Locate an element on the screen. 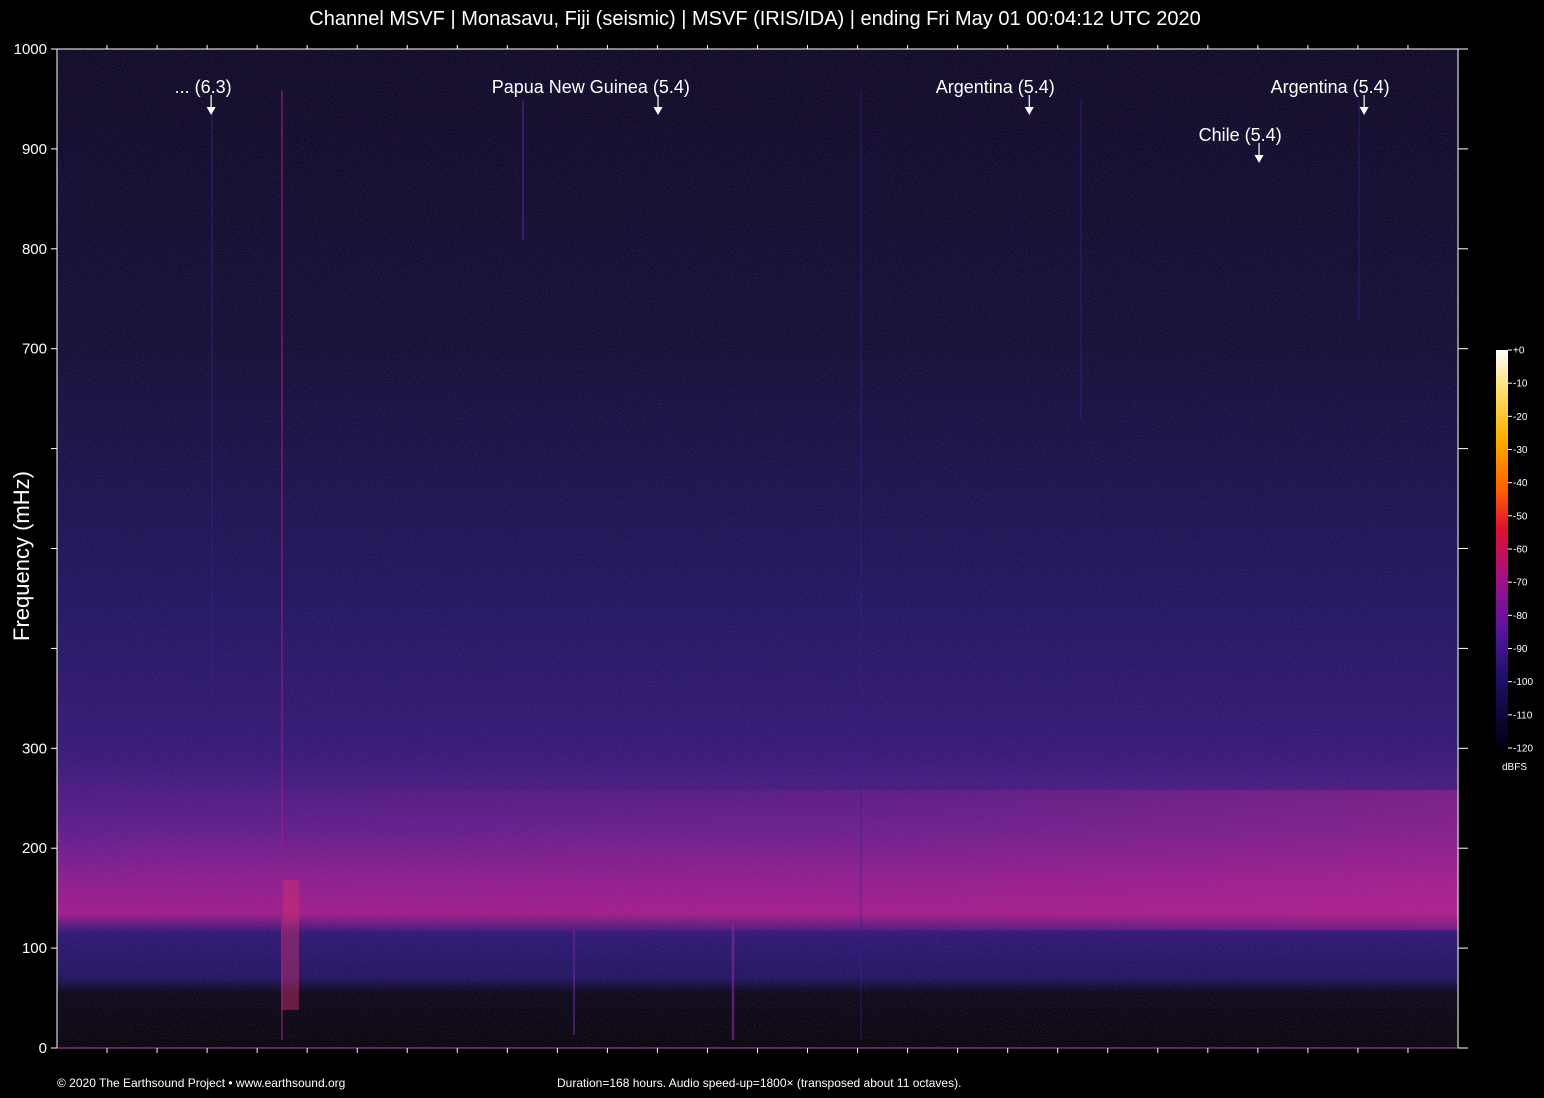  colorbar-tick-label: -50 is located at coordinates (1520, 516).